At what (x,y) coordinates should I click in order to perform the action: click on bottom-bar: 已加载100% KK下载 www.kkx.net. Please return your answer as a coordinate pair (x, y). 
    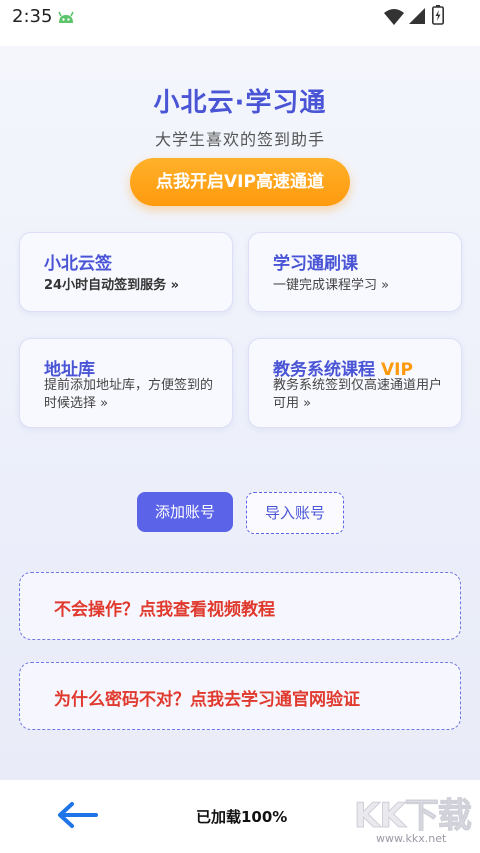
    Looking at the image, I should click on (240, 816).